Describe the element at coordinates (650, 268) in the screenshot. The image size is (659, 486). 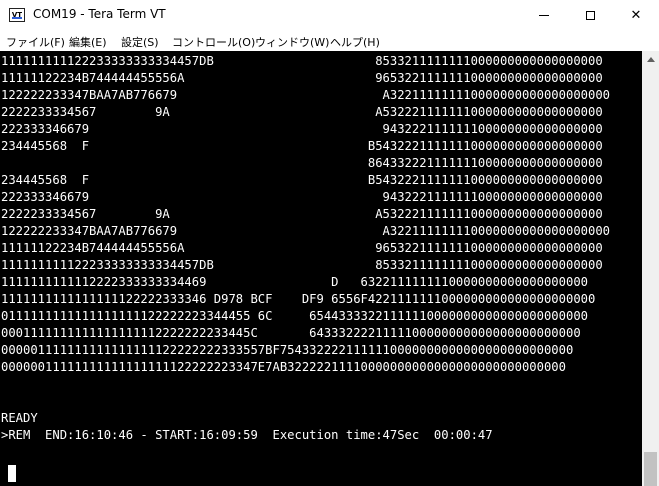
I see `vertical-scrollbar` at that location.